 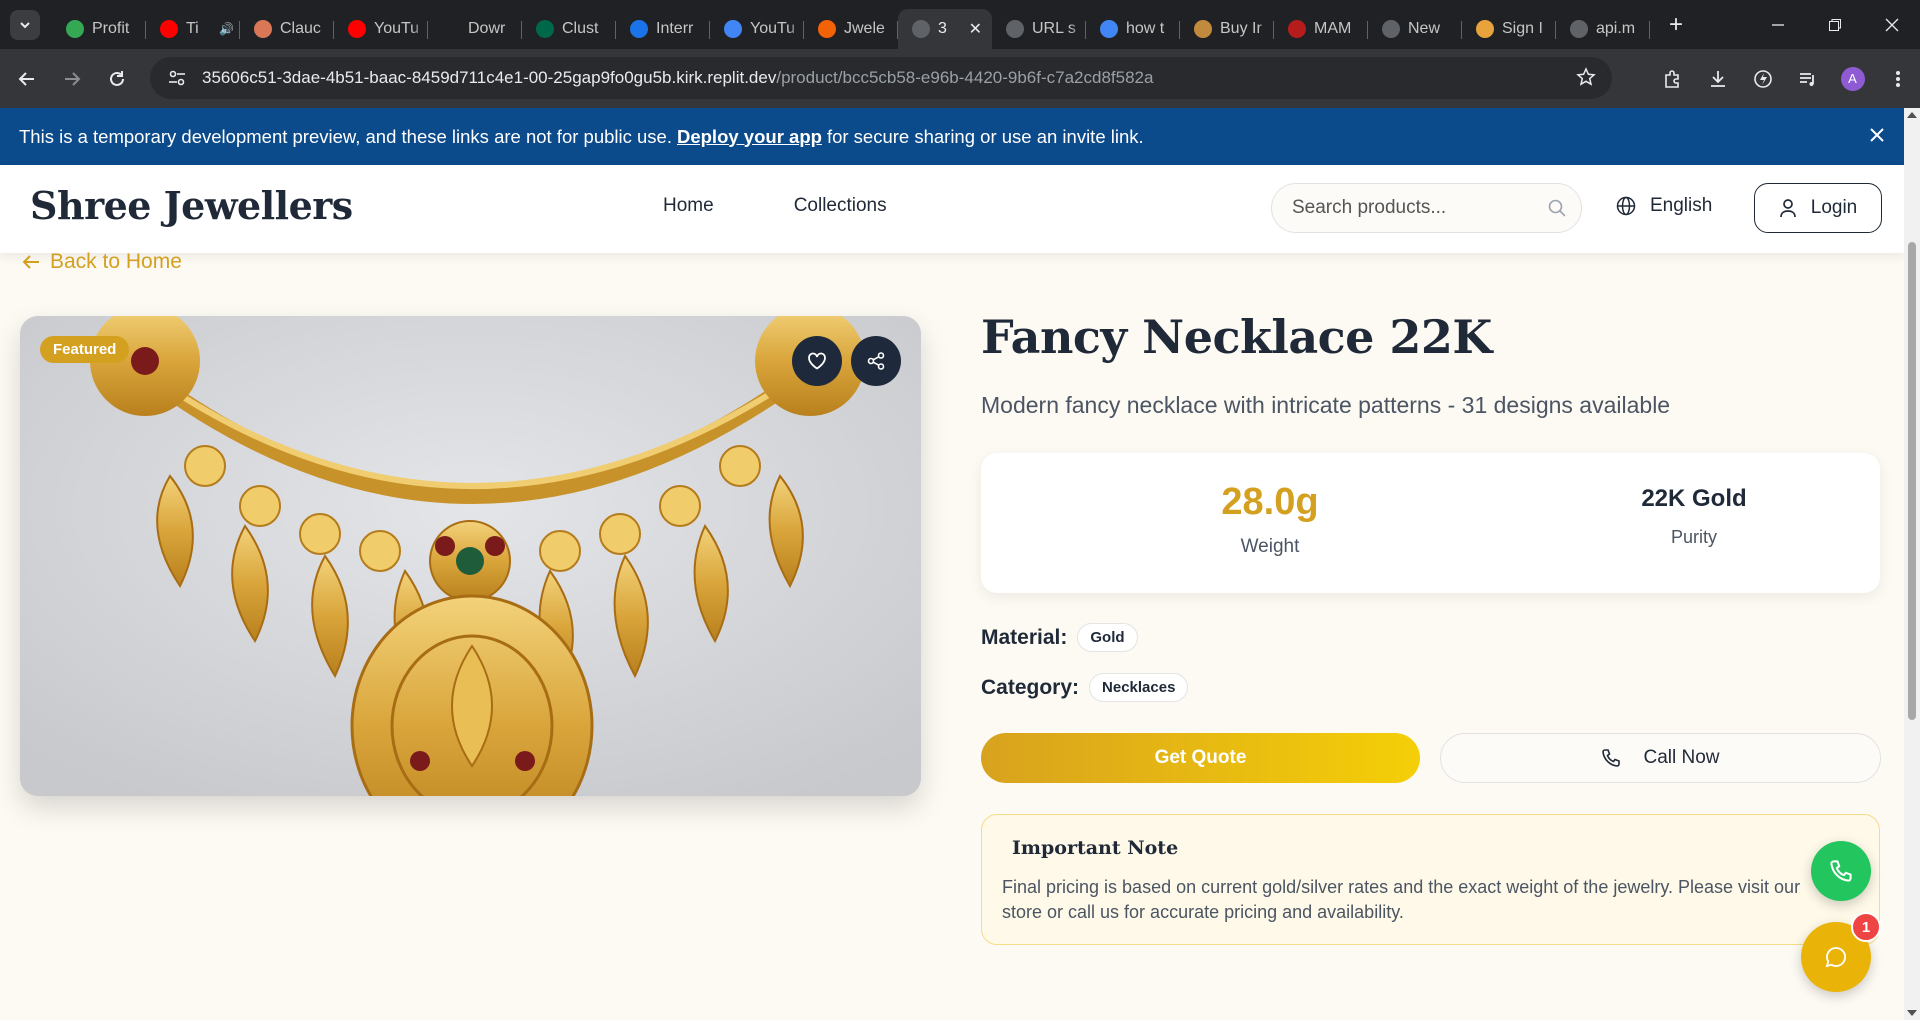 What do you see at coordinates (1834, 24) in the screenshot?
I see `restore-button` at bounding box center [1834, 24].